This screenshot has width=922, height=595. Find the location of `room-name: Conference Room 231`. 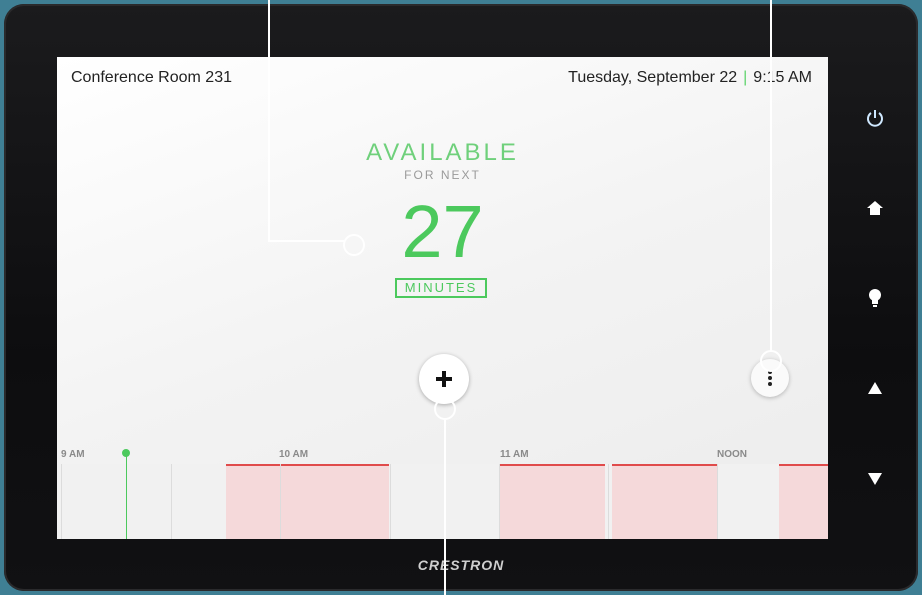

room-name: Conference Room 231 is located at coordinates (151, 77).